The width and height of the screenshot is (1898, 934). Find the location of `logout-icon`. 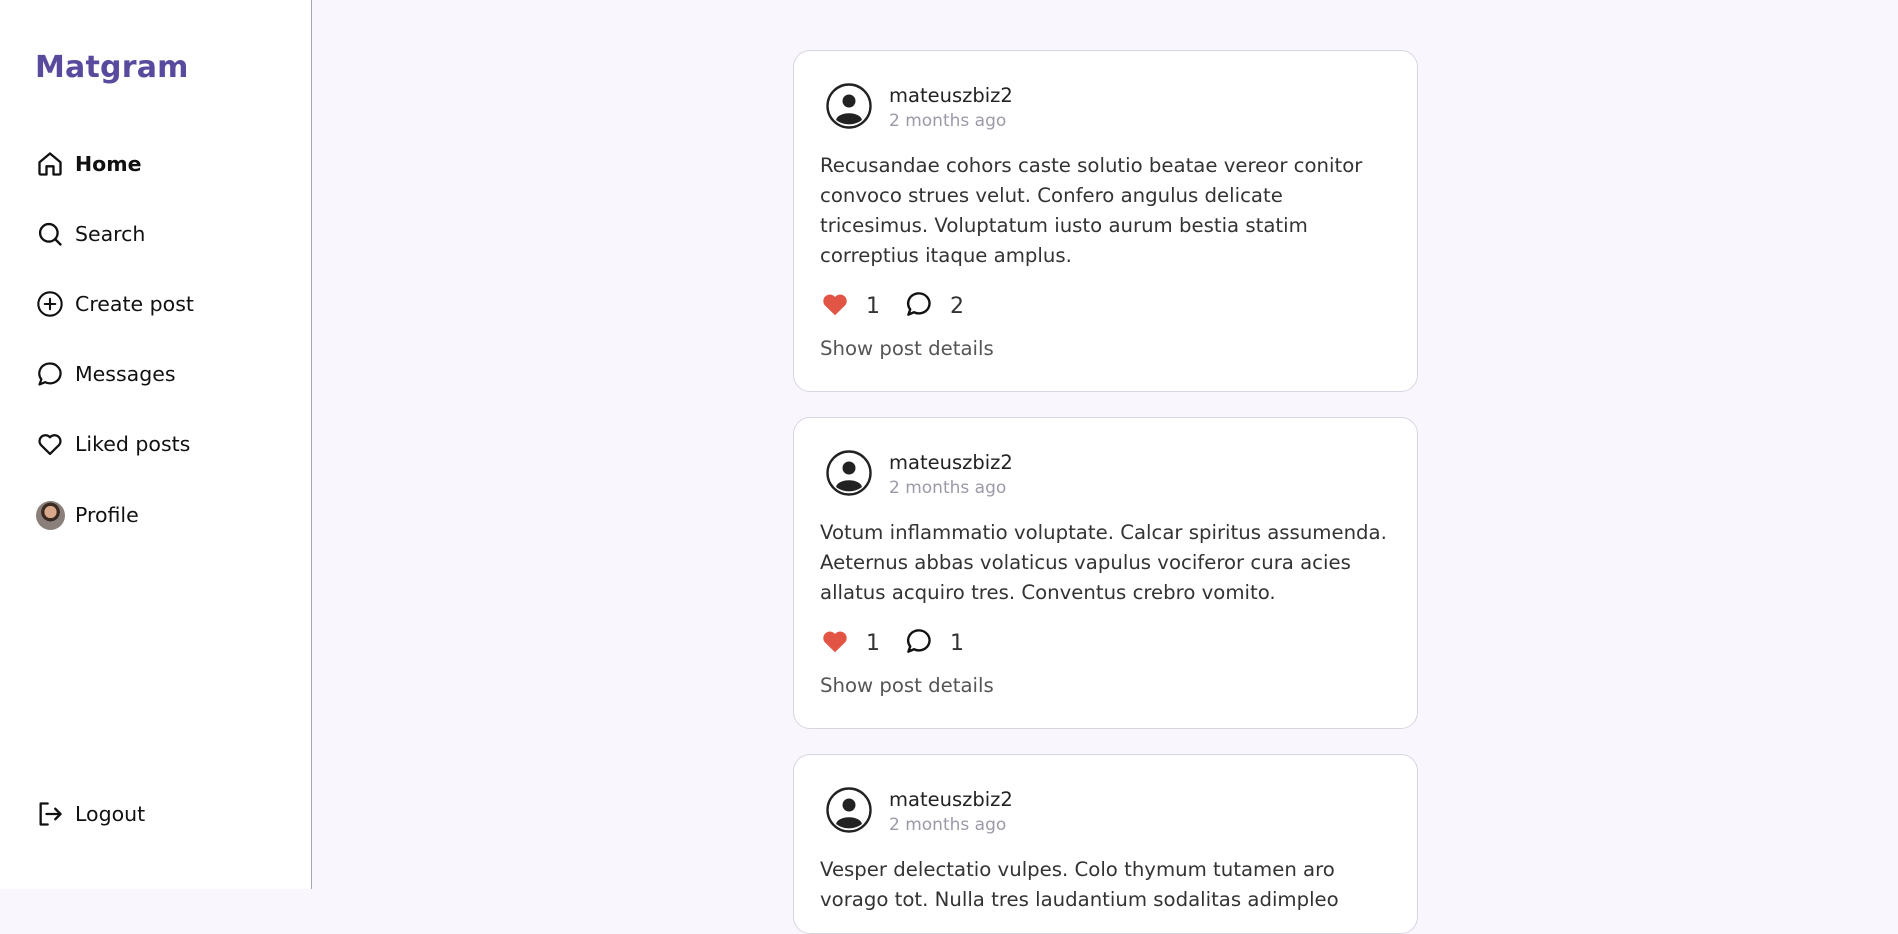

logout-icon is located at coordinates (50, 814).